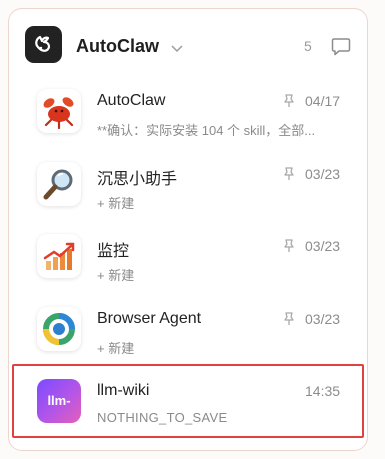 This screenshot has width=385, height=459. Describe the element at coordinates (188, 190) in the screenshot. I see `list-item: 沉思小助手 03/23 + 新建` at that location.